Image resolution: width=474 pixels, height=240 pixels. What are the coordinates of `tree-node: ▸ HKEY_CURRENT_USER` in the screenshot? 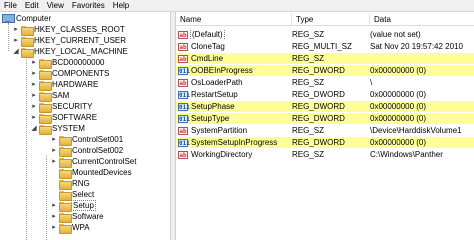 It's located at (69, 41).